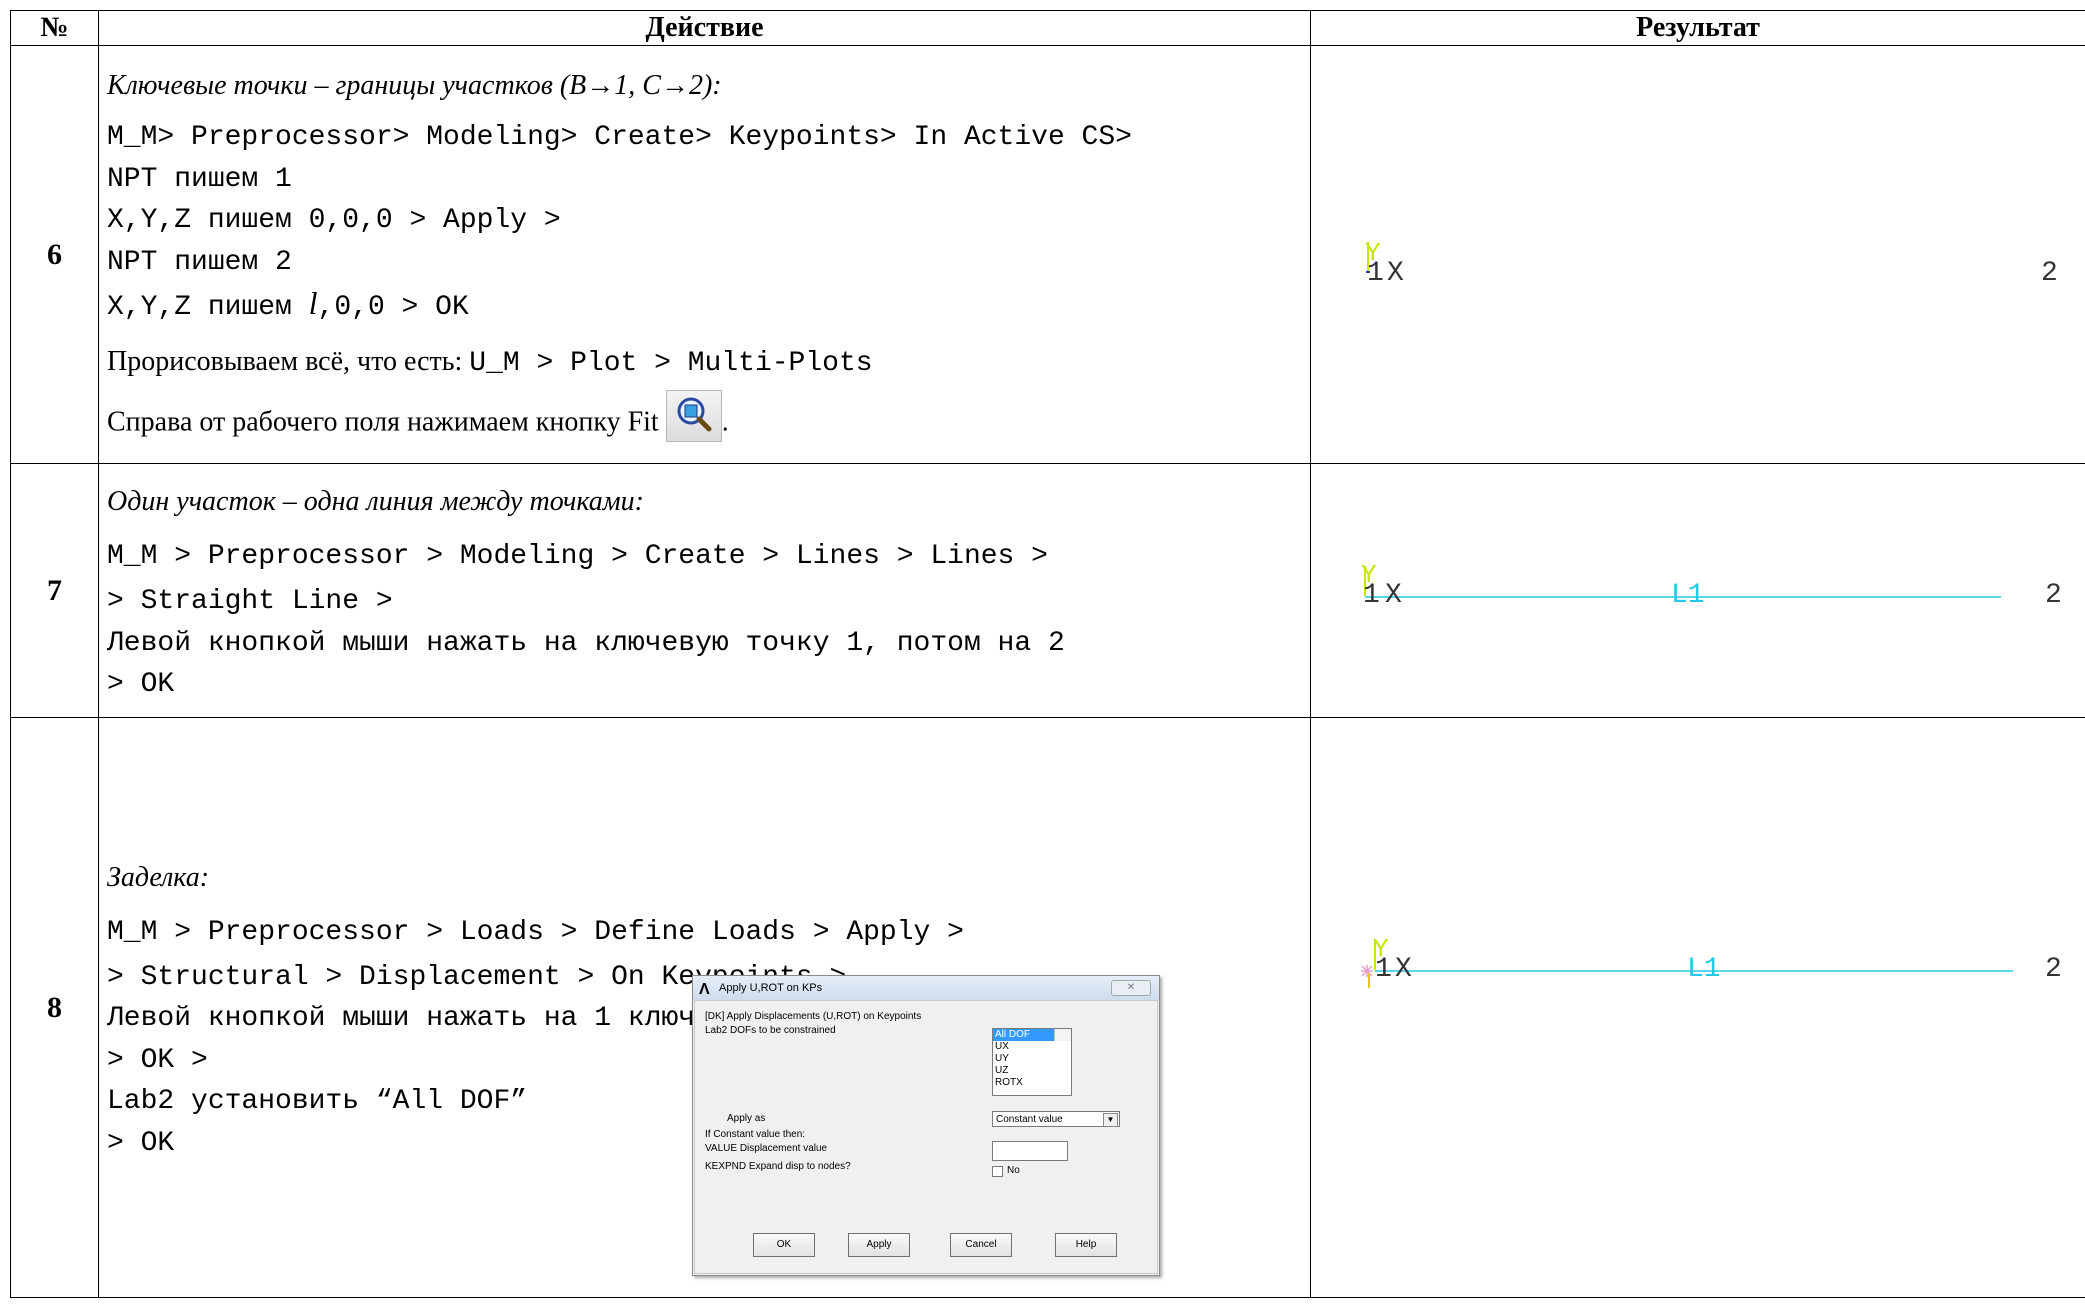  Describe the element at coordinates (1032, 1059) in the screenshot. I see `dof-option: UY` at that location.